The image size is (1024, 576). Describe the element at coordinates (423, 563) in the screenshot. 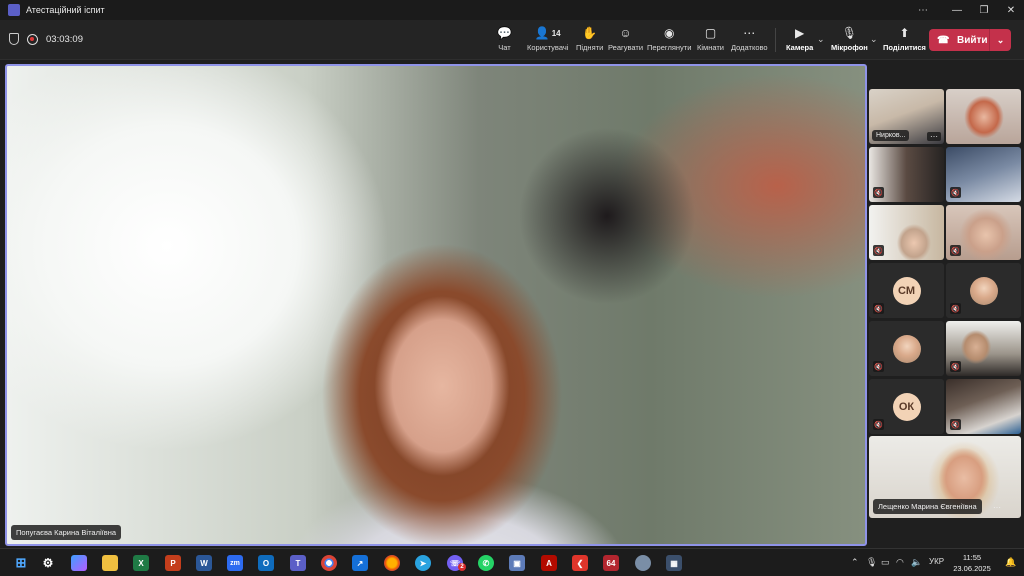

I see `telegram-icon: ➤` at that location.